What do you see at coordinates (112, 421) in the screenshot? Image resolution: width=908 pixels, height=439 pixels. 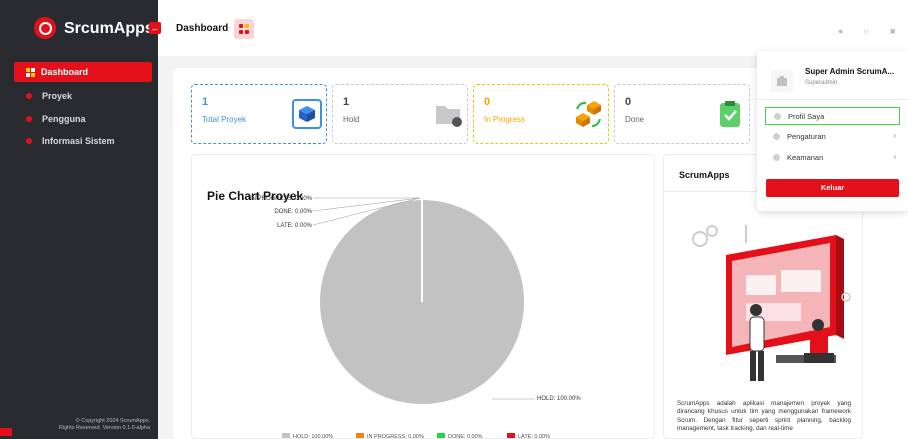 I see `copyright-text: © Copyright 2024 ScrumApps.` at bounding box center [112, 421].